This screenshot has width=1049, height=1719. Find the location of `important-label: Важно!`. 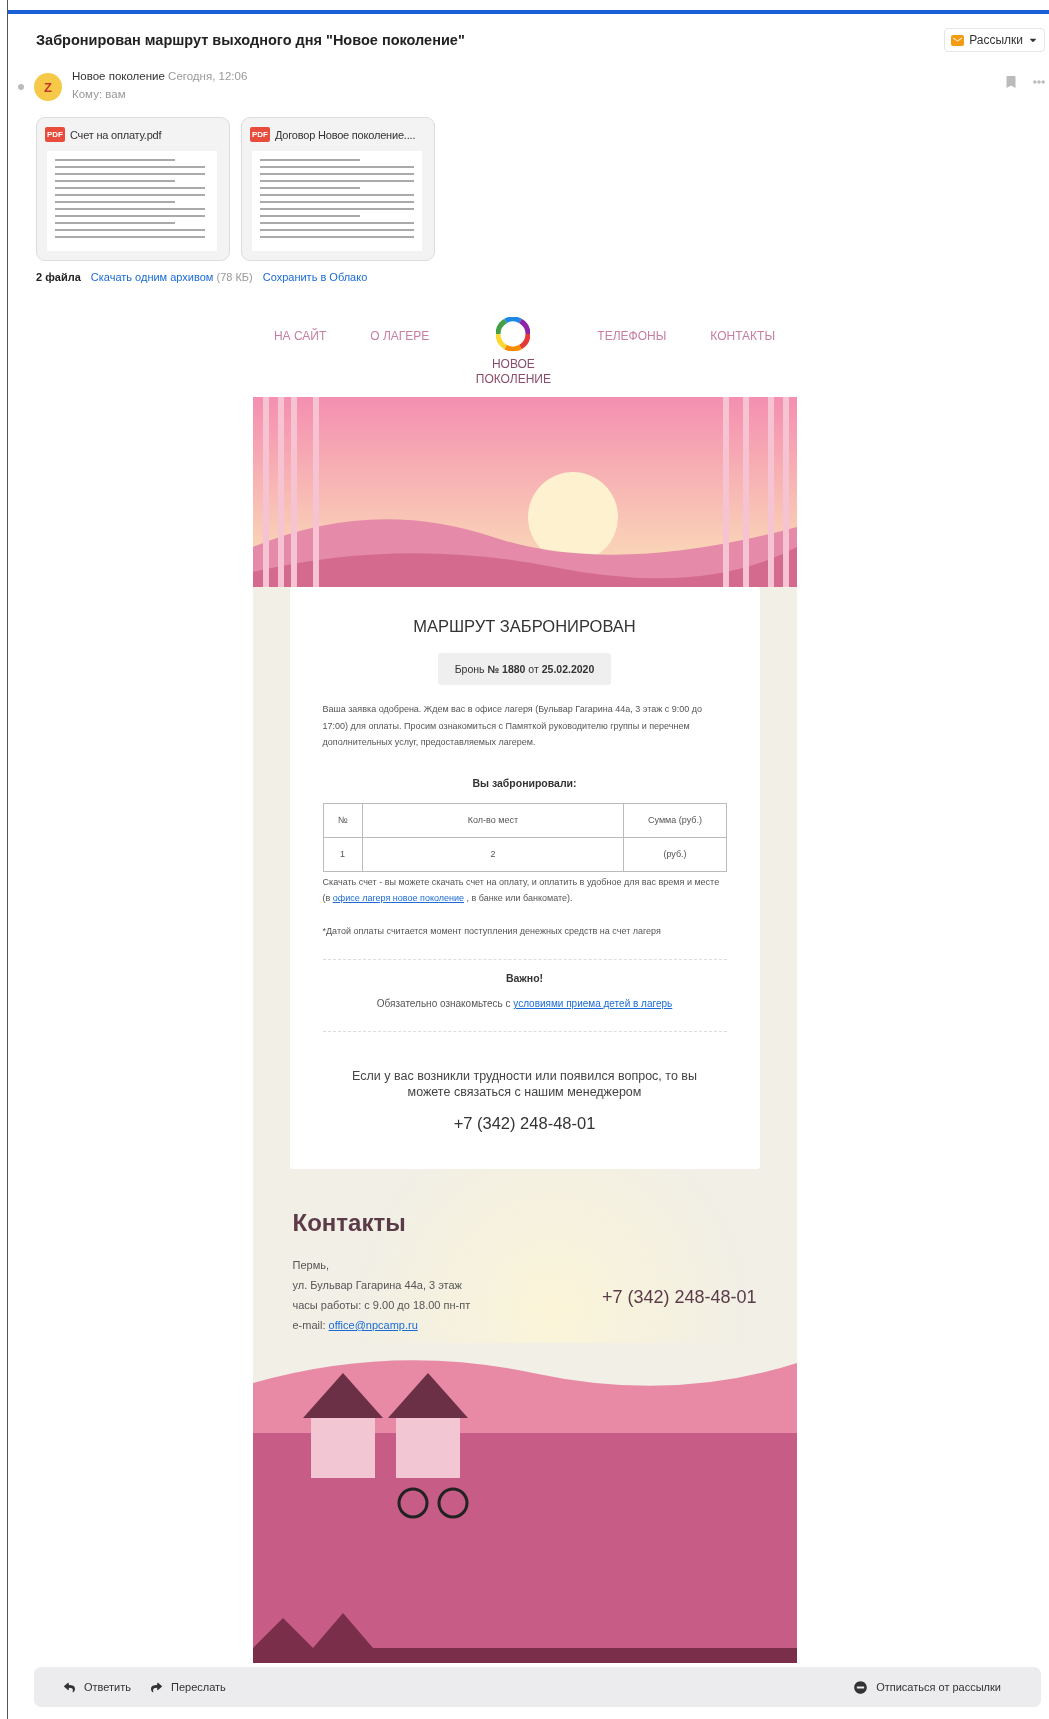

important-label: Важно! is located at coordinates (524, 978).